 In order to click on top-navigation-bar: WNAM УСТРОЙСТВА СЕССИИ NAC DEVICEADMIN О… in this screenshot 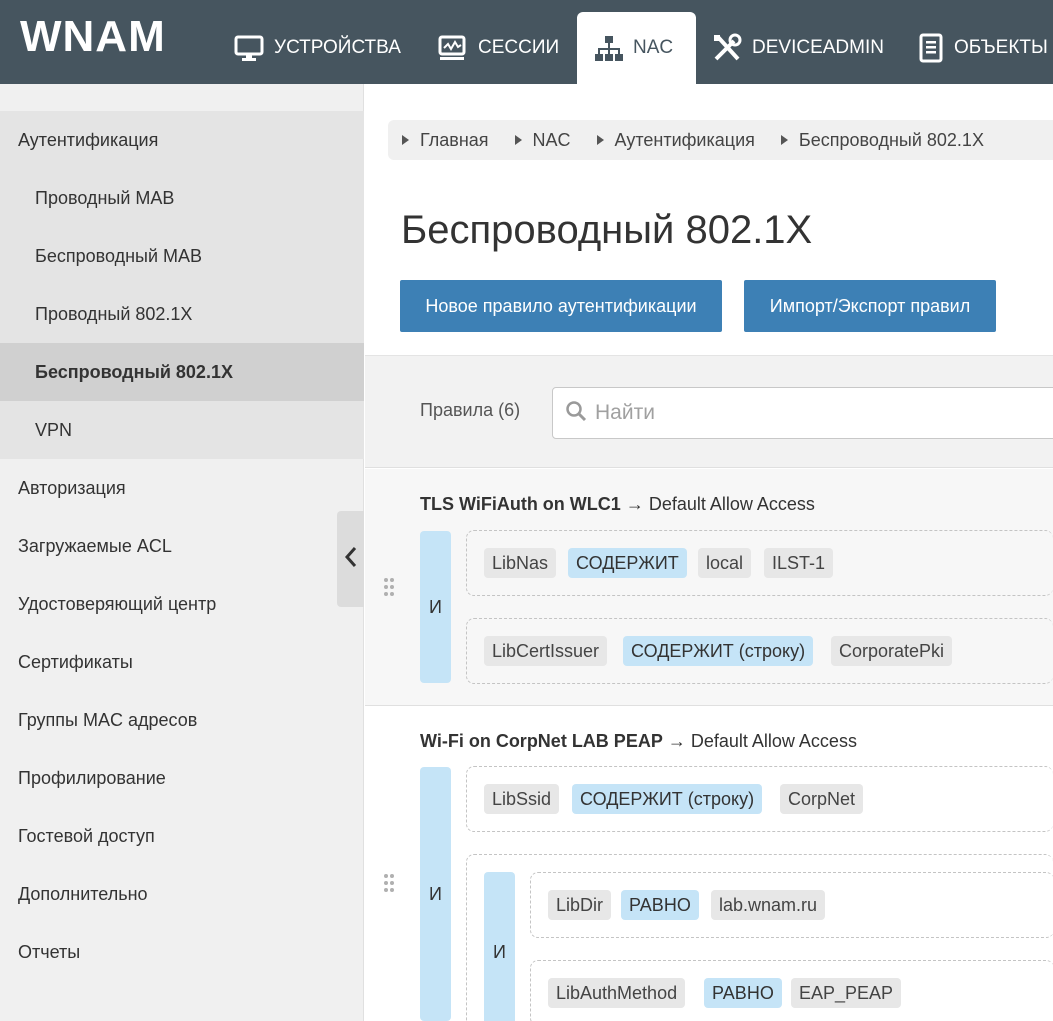, I will do `click(526, 42)`.